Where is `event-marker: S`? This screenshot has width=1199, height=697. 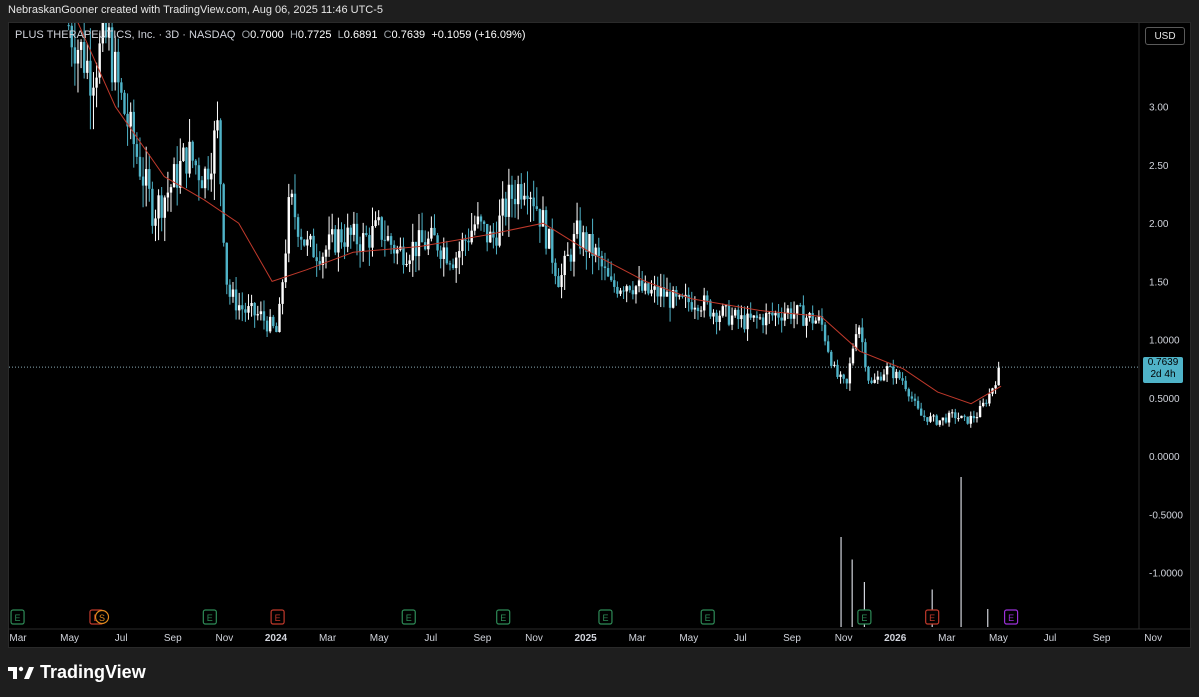
event-marker: S is located at coordinates (102, 617).